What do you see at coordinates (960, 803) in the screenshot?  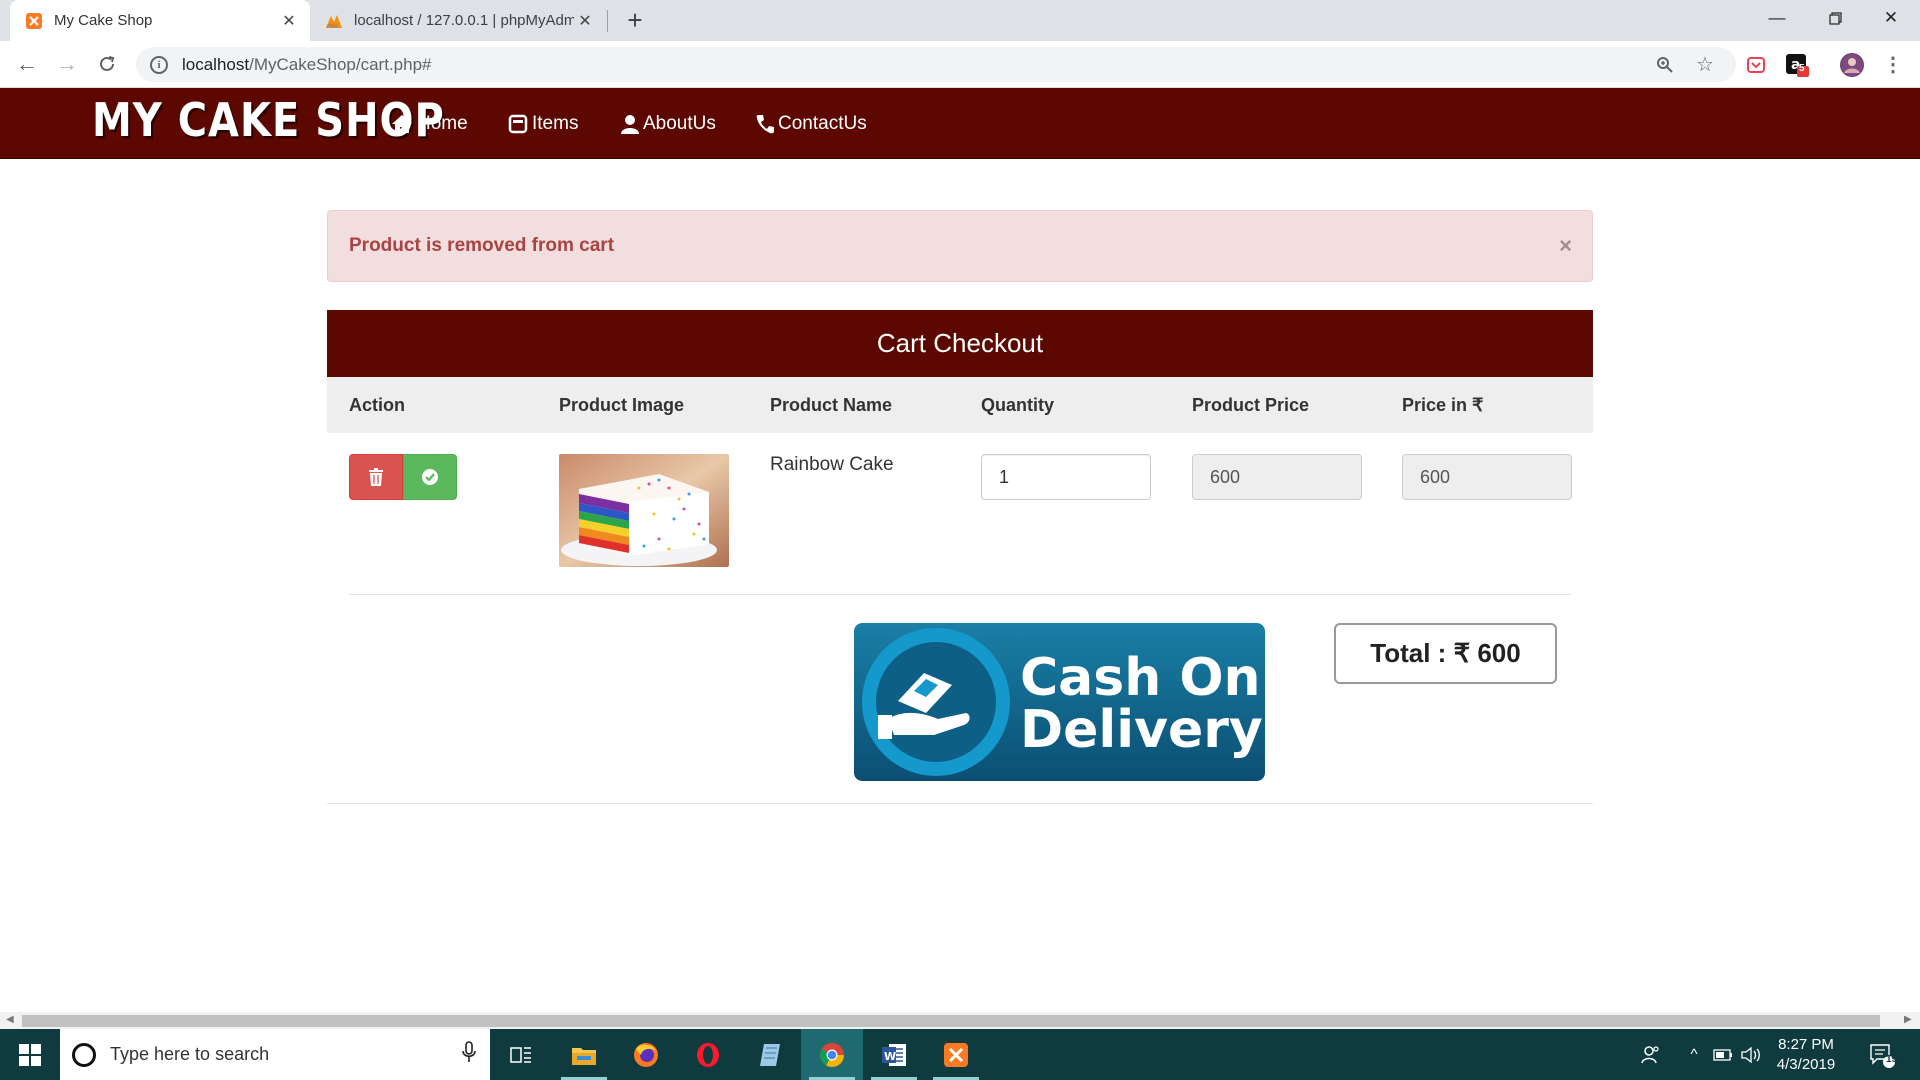 I see `footer-divider` at bounding box center [960, 803].